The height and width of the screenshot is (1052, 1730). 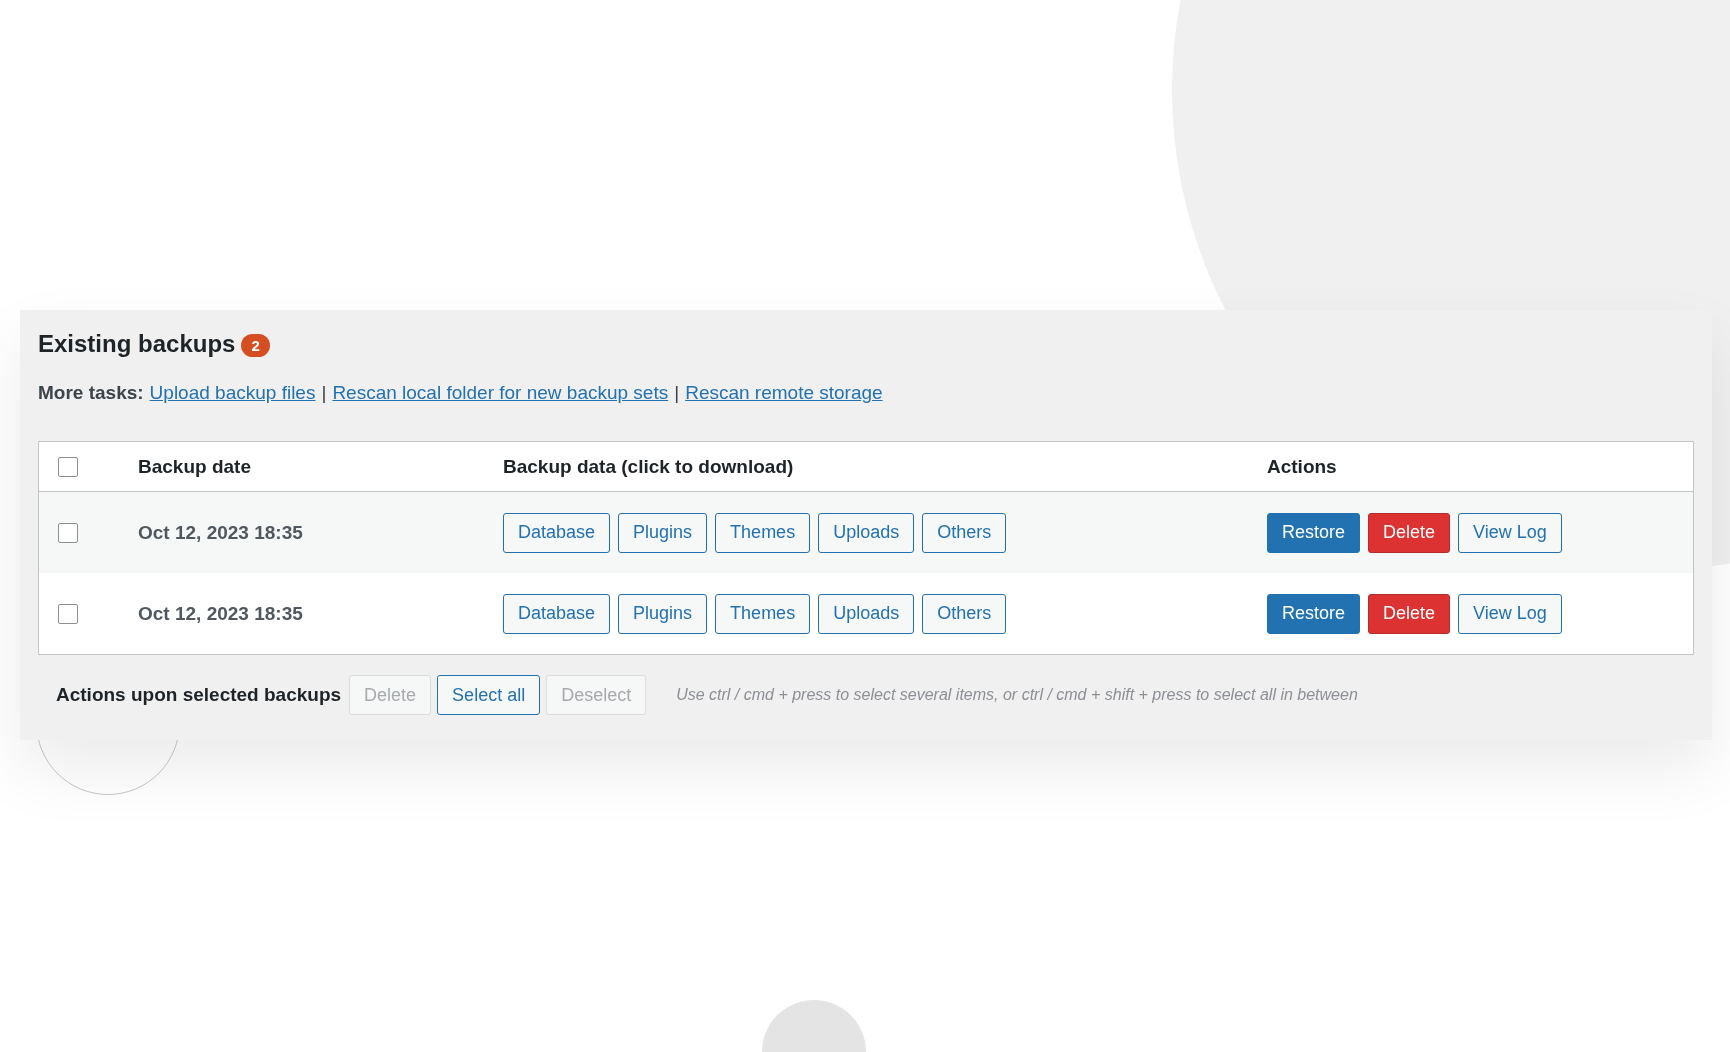 I want to click on task-link: Rescan remote storage, so click(x=784, y=393).